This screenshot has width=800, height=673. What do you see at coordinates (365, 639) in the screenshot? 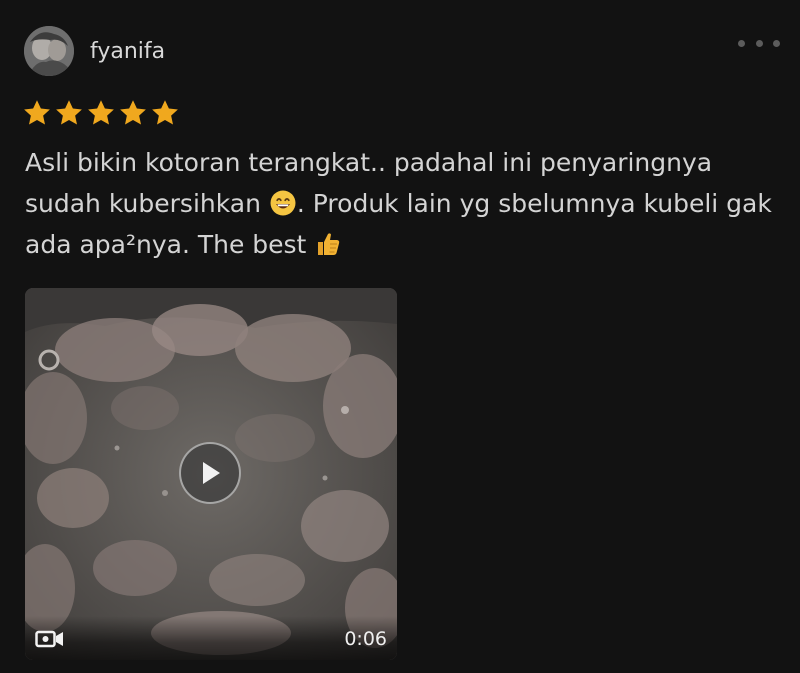
I see `video-duration: 0:06` at bounding box center [365, 639].